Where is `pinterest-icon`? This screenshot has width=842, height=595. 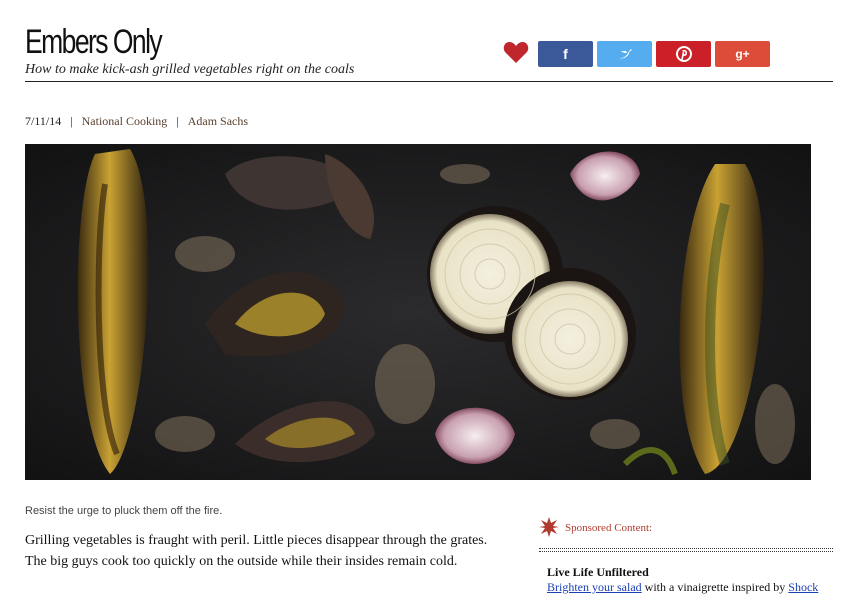
pinterest-icon is located at coordinates (683, 54).